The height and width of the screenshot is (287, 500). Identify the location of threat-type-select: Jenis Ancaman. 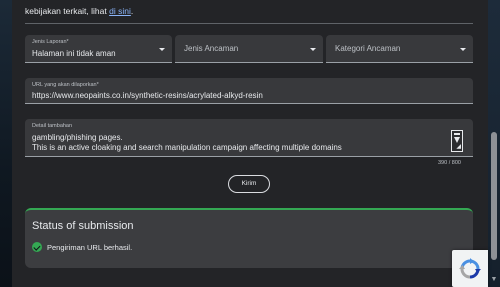
(249, 49).